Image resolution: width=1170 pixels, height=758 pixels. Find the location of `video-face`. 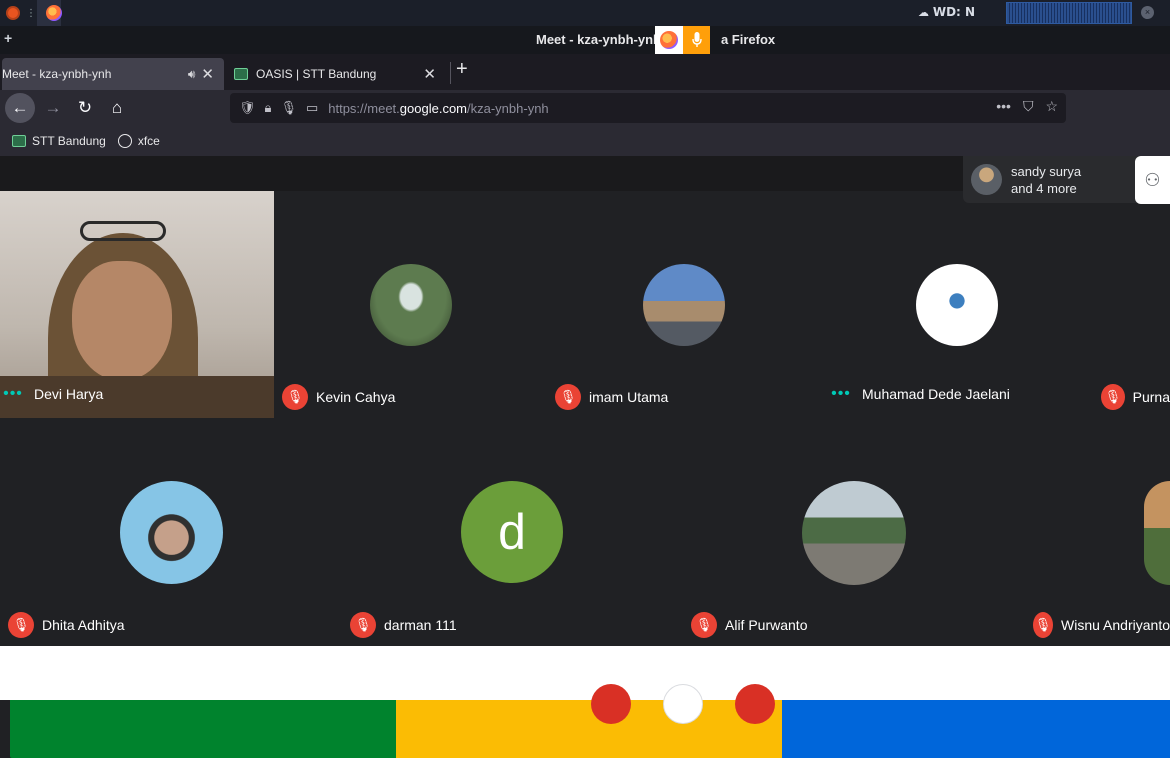

video-face is located at coordinates (122, 321).